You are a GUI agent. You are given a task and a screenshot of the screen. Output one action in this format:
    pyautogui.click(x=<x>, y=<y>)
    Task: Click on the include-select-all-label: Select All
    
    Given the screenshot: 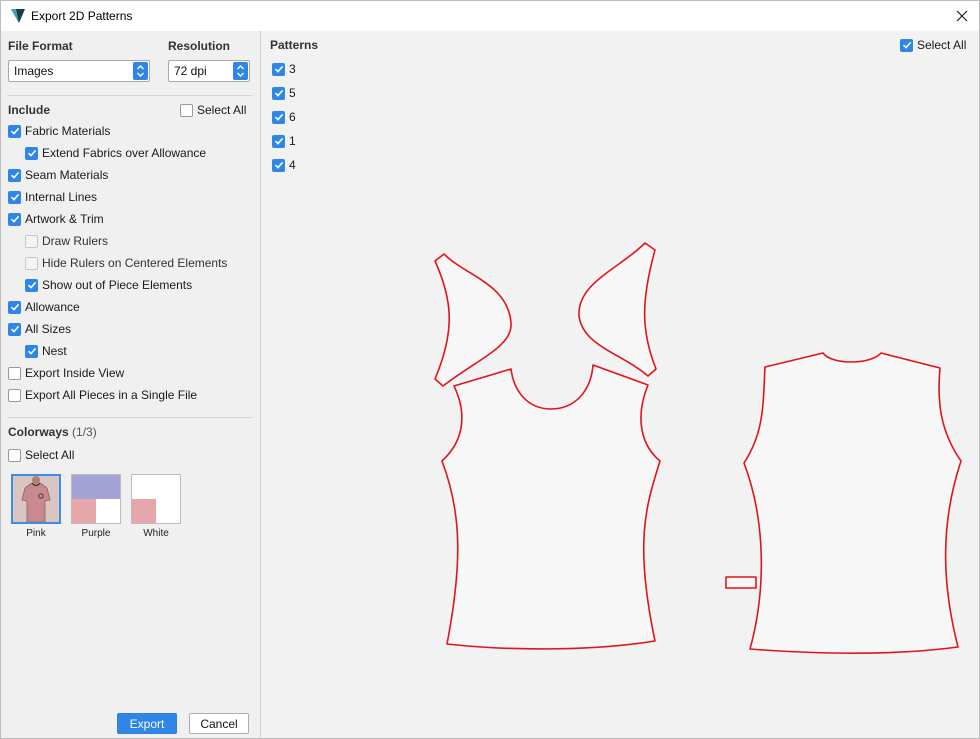 What is the action you would take?
    pyautogui.click(x=222, y=110)
    